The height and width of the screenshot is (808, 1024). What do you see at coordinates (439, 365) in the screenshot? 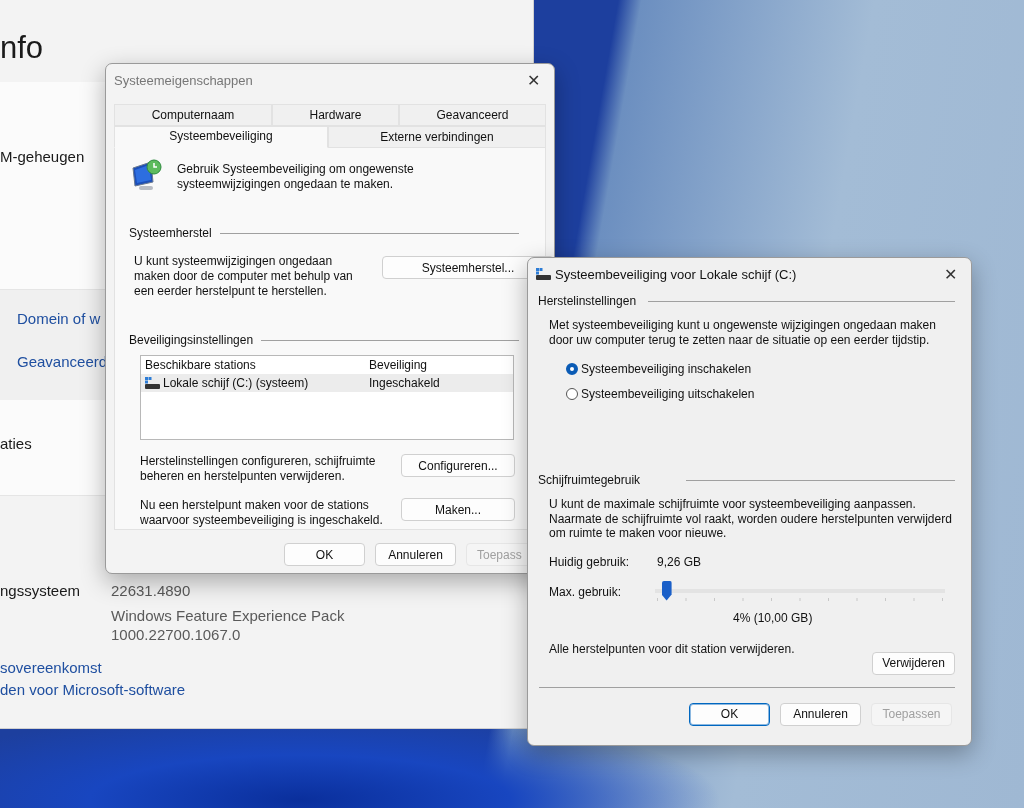
I see `column-header: Beveiliging` at bounding box center [439, 365].